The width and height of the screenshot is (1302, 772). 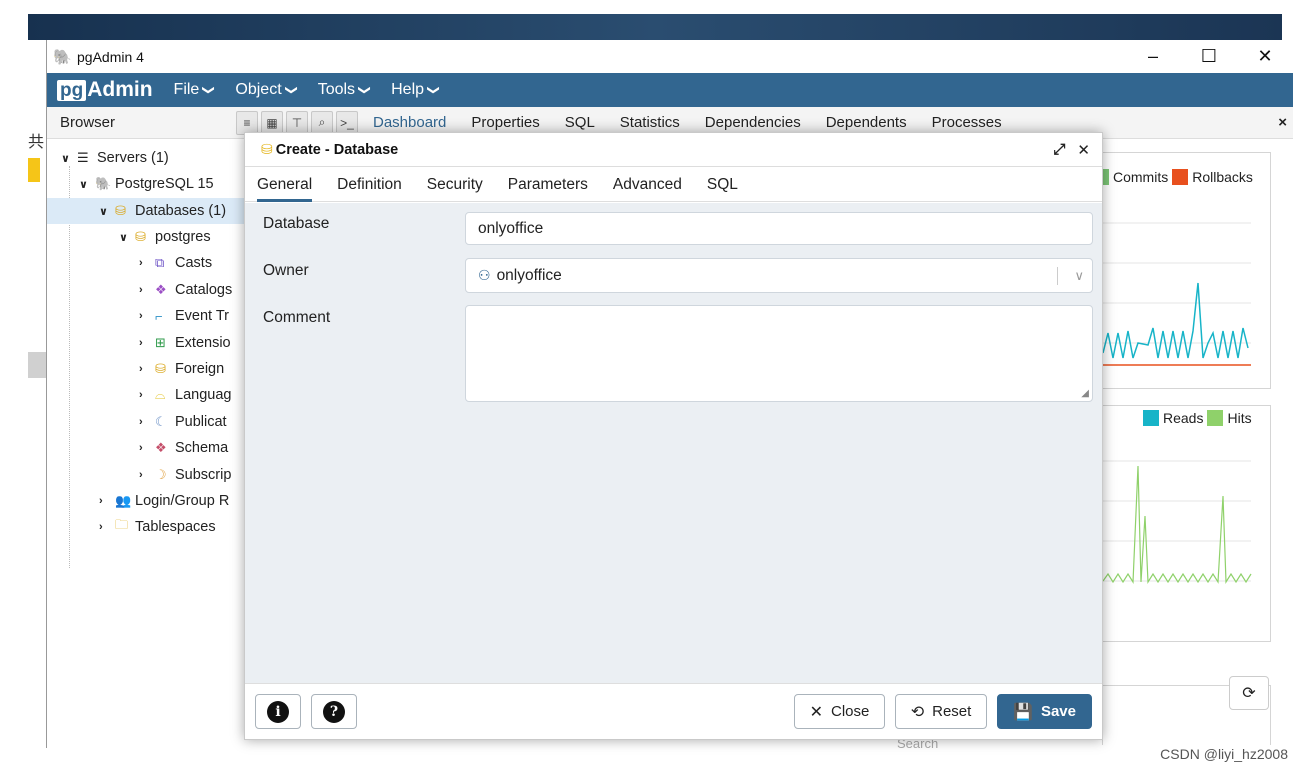 I want to click on tab-dependencies: Dependencies, so click(x=753, y=122).